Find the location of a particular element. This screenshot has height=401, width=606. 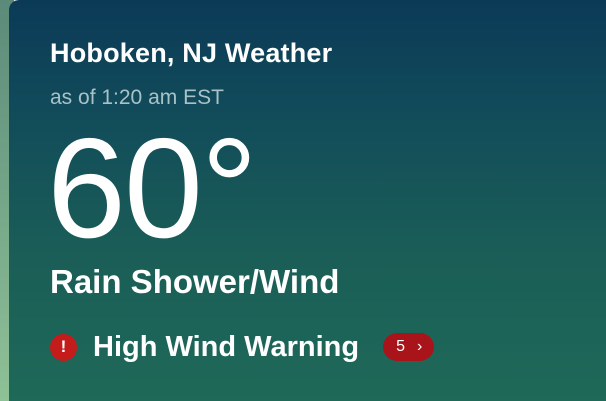

alert-count-button: 5 › is located at coordinates (409, 347).